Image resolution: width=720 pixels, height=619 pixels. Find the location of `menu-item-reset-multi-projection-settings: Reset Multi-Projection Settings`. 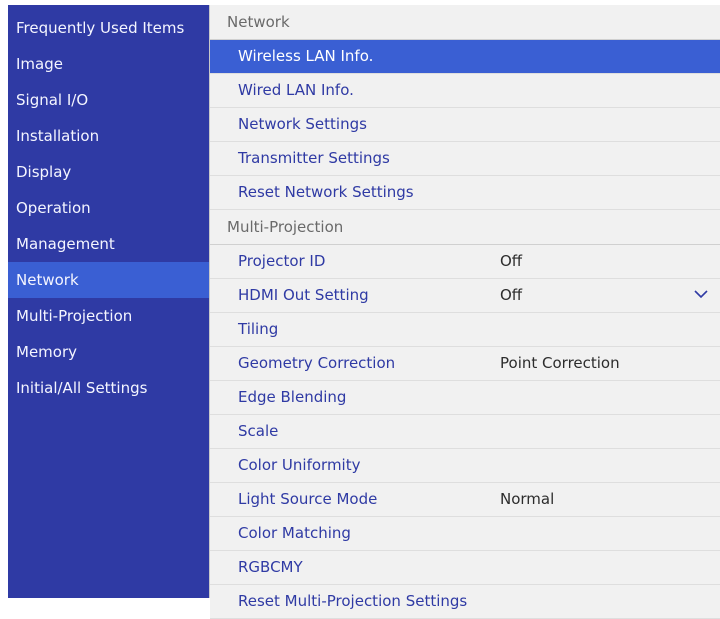

menu-item-reset-multi-projection-settings: Reset Multi-Projection Settings is located at coordinates (465, 602).